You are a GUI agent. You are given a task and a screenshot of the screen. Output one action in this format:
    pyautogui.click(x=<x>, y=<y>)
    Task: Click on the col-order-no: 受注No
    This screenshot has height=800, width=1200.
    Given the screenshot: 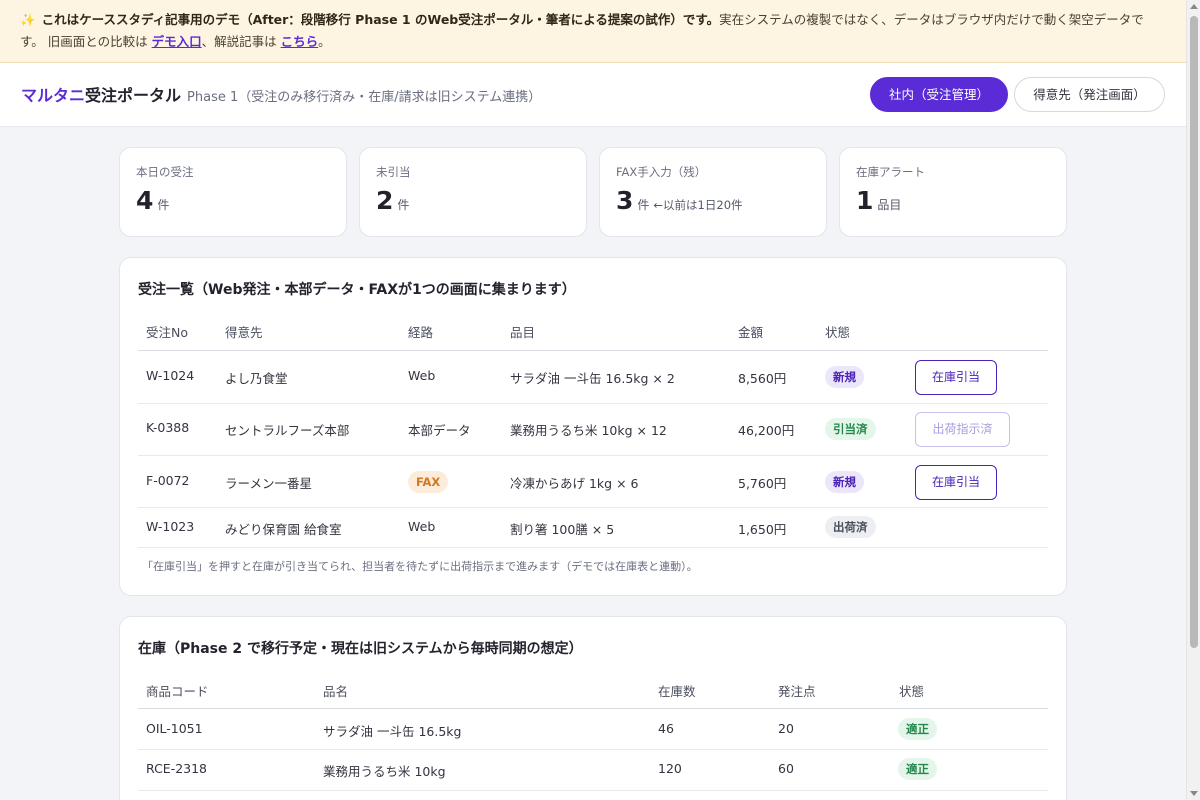 What is the action you would take?
    pyautogui.click(x=167, y=332)
    